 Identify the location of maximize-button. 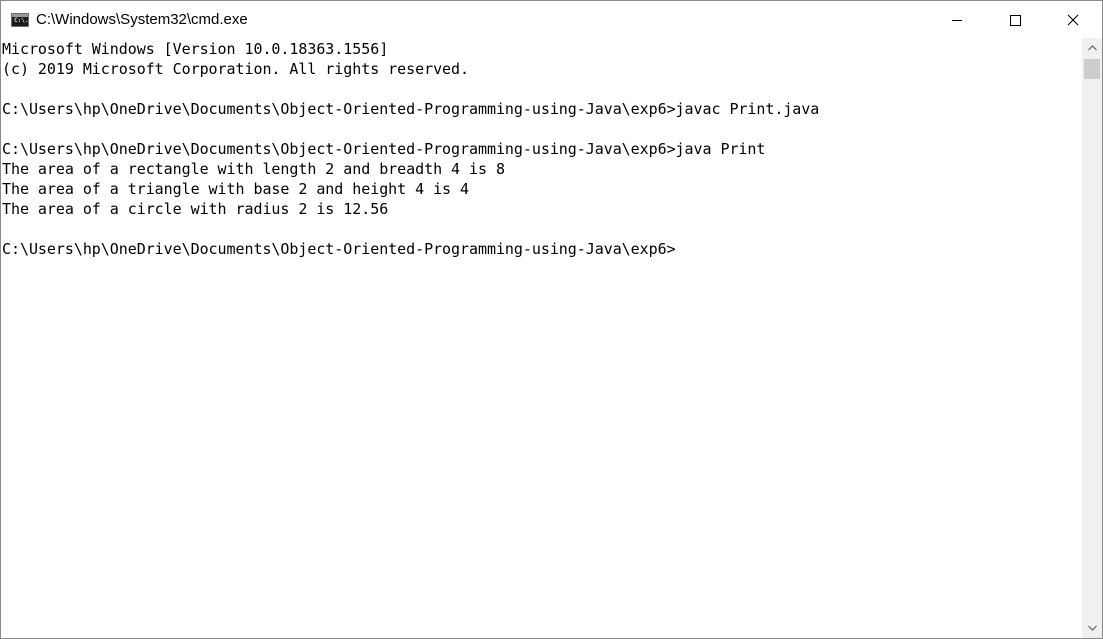
(1015, 19).